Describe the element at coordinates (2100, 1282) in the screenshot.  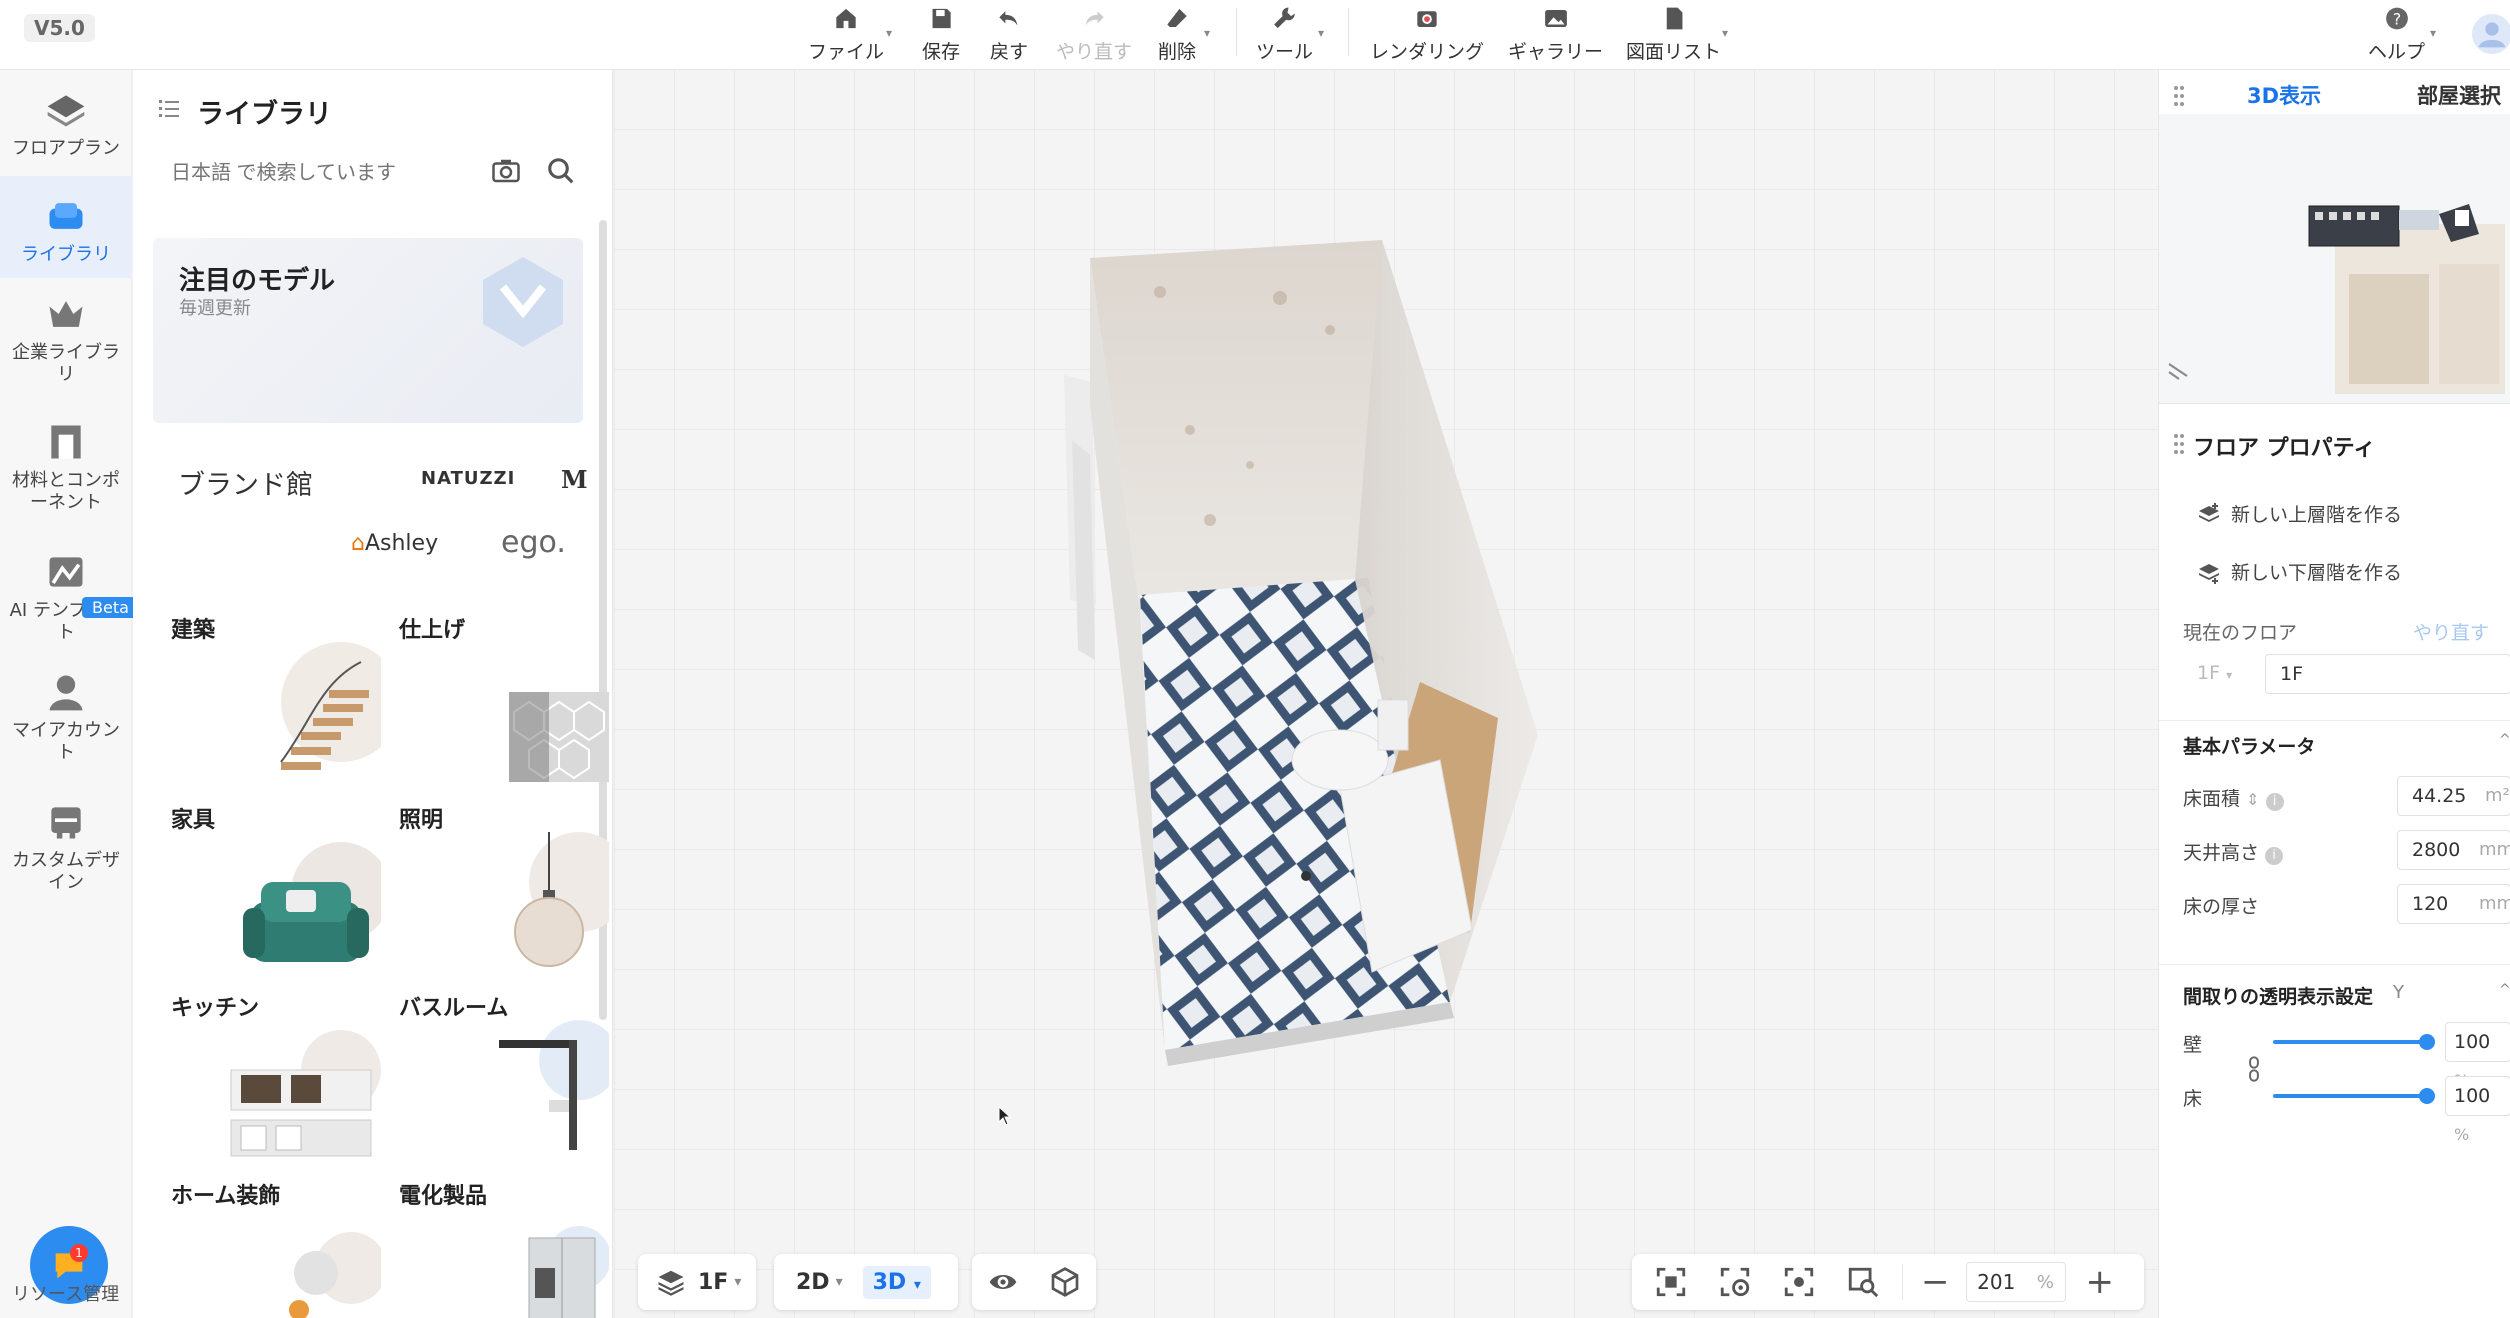
I see `zoom-in-button: +` at that location.